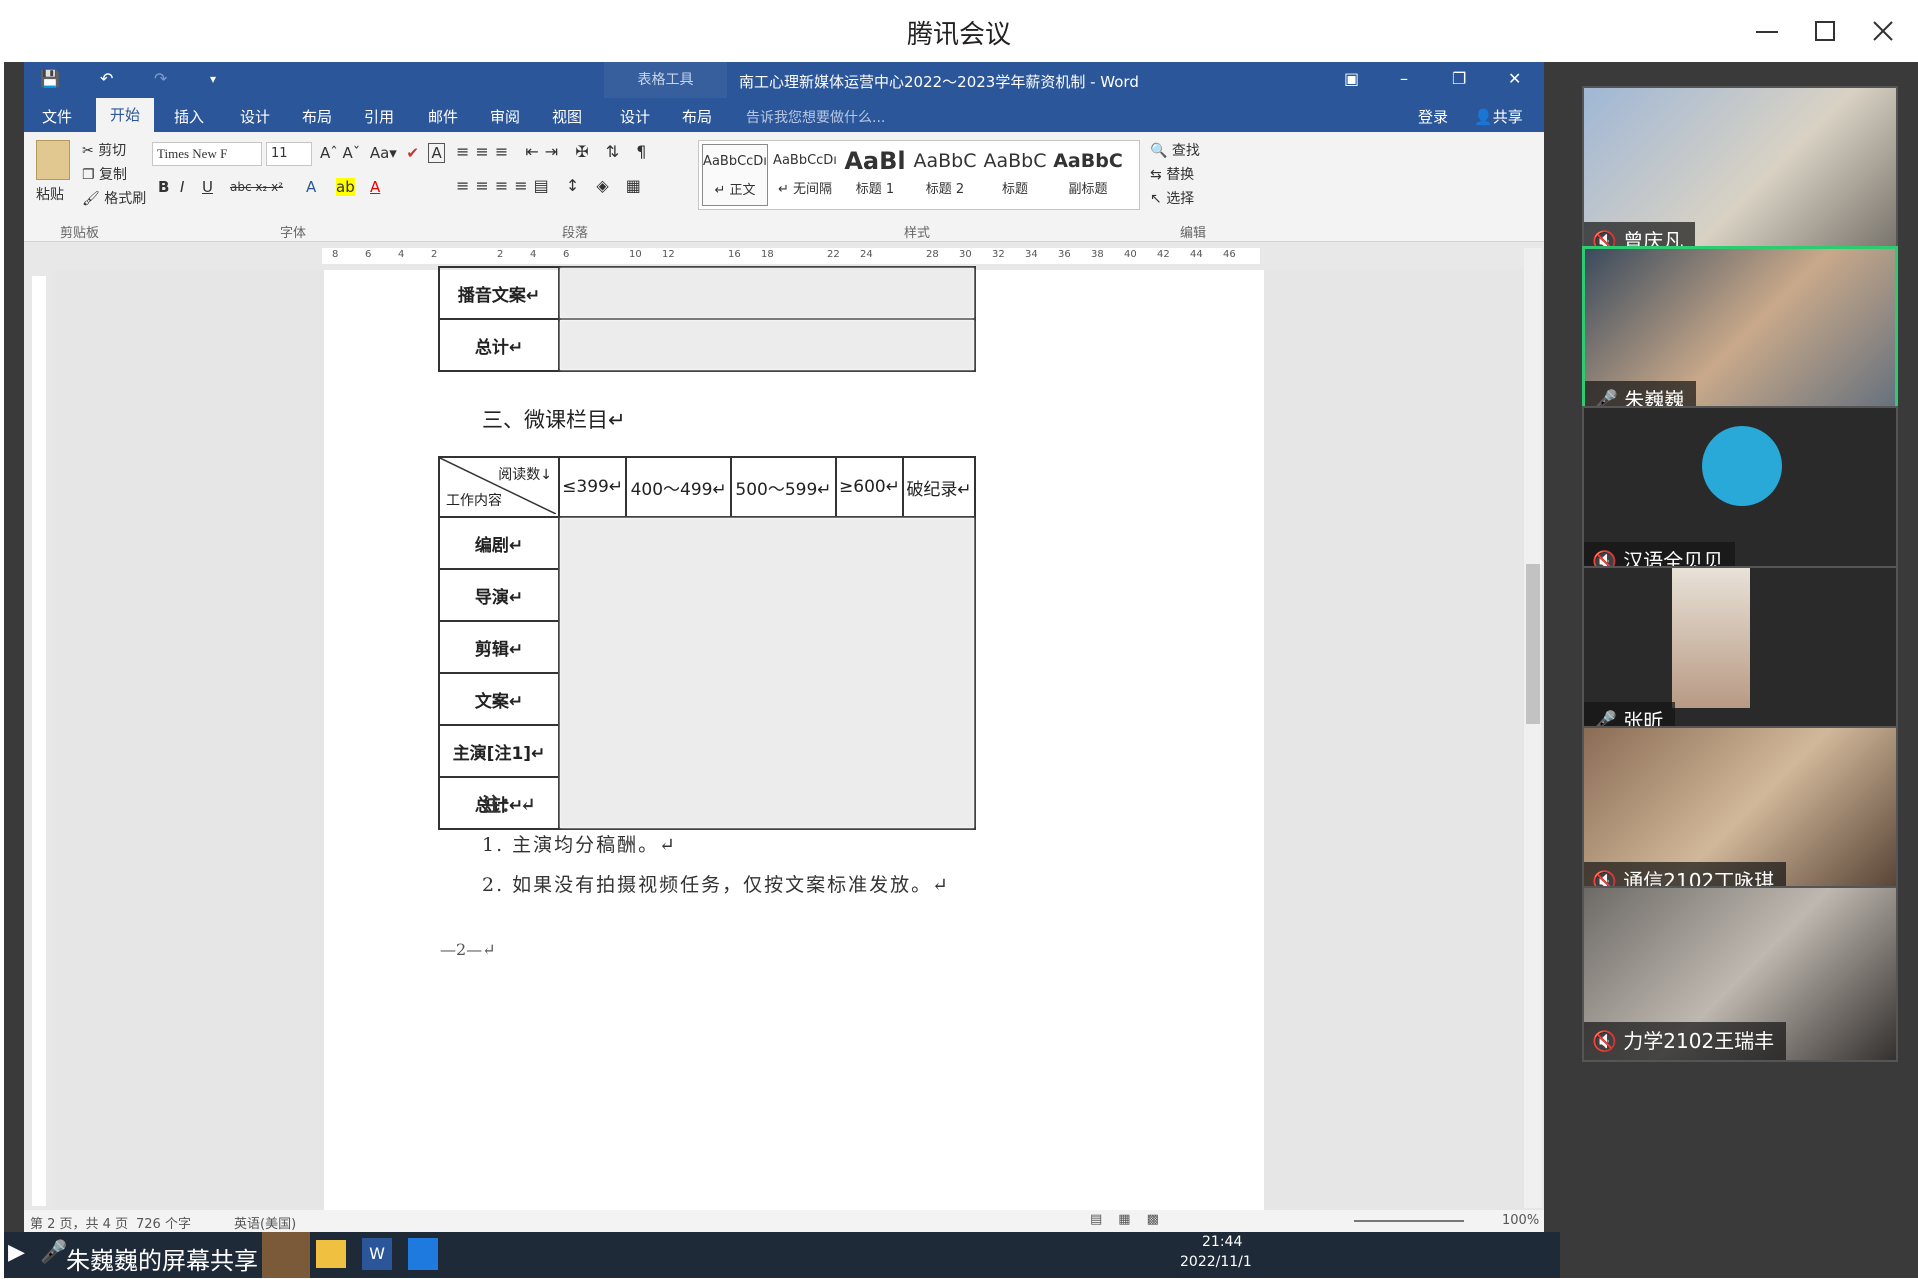 This screenshot has width=1918, height=1279. Describe the element at coordinates (423, 1254) in the screenshot. I see `tencent-meeting-icon` at that location.